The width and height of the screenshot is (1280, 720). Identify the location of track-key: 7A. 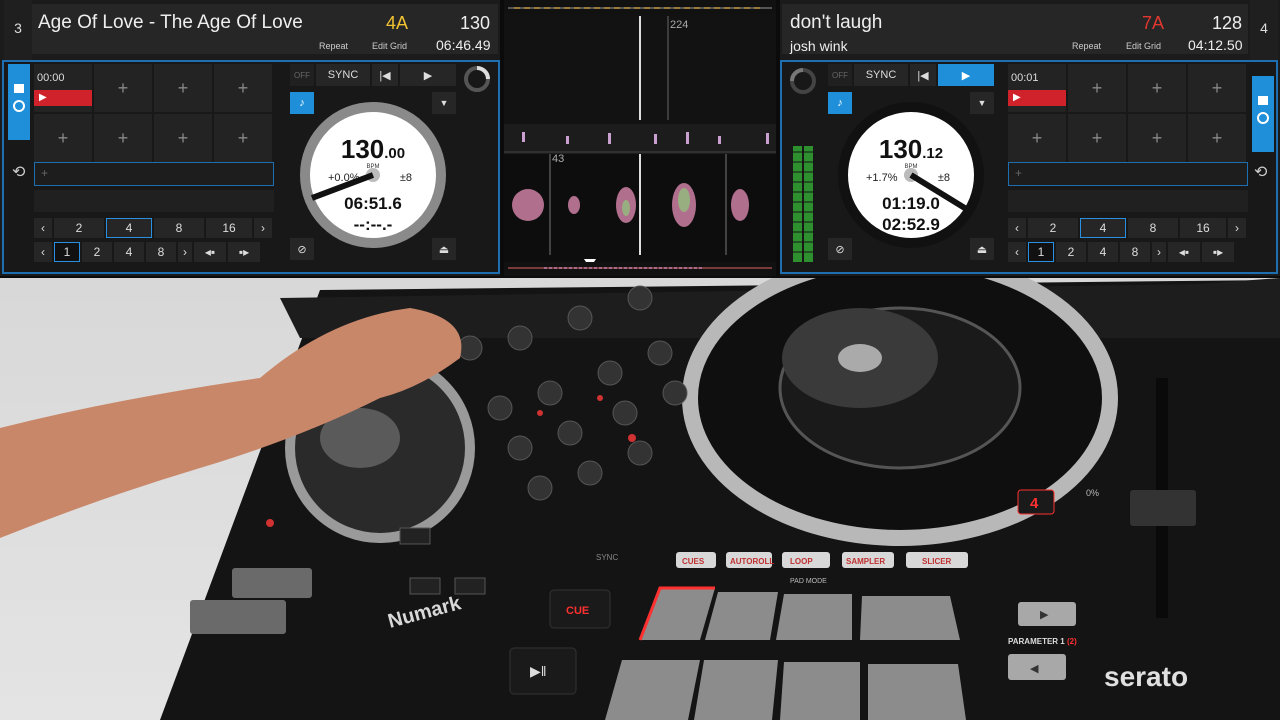
(1153, 23).